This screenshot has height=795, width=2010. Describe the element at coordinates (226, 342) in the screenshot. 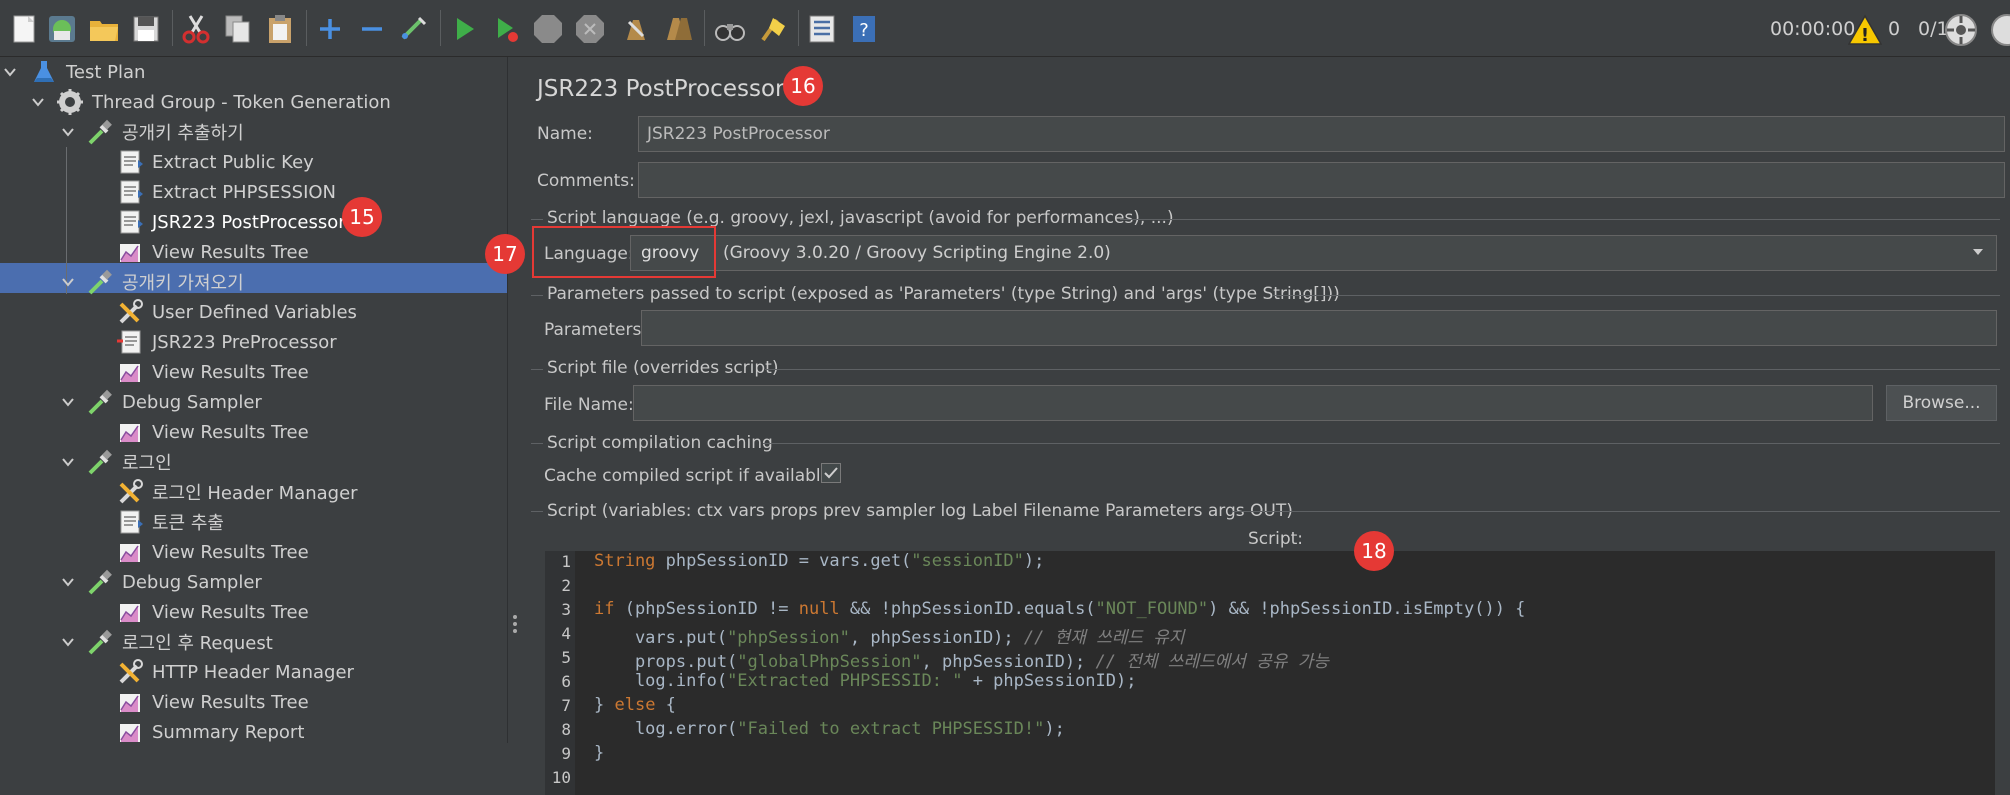

I see `tree-node: JSR223 PreProcessor` at that location.